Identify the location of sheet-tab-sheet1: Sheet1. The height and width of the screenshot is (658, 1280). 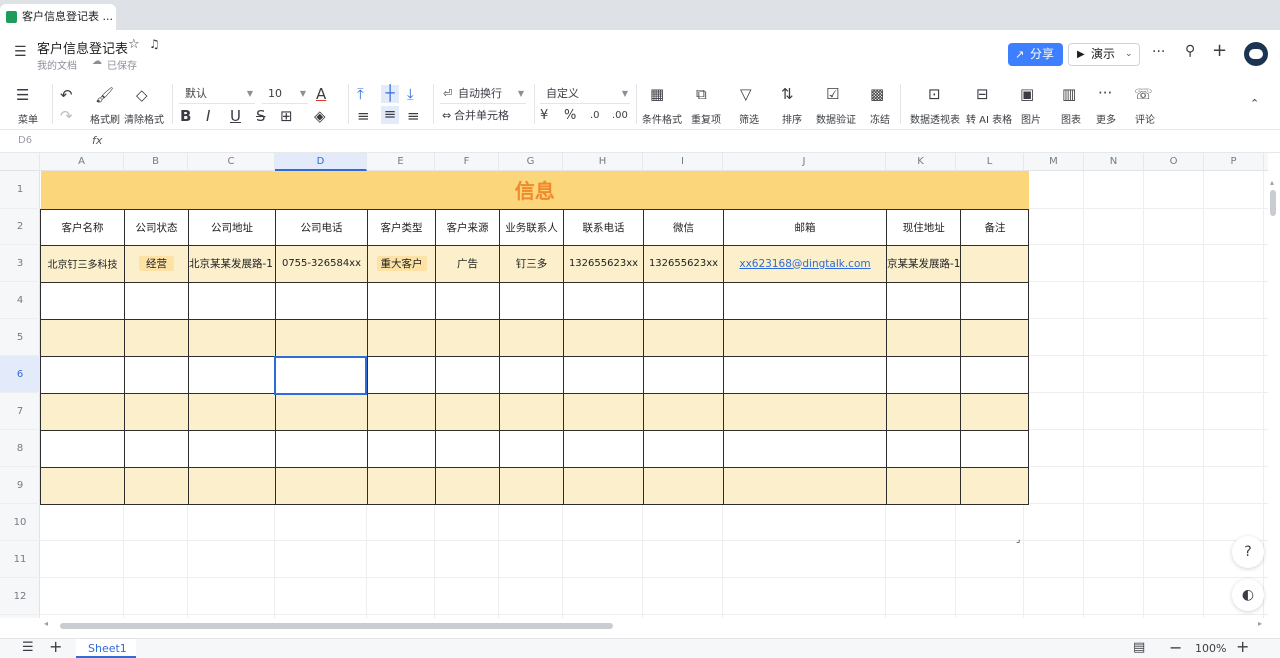
(106, 648).